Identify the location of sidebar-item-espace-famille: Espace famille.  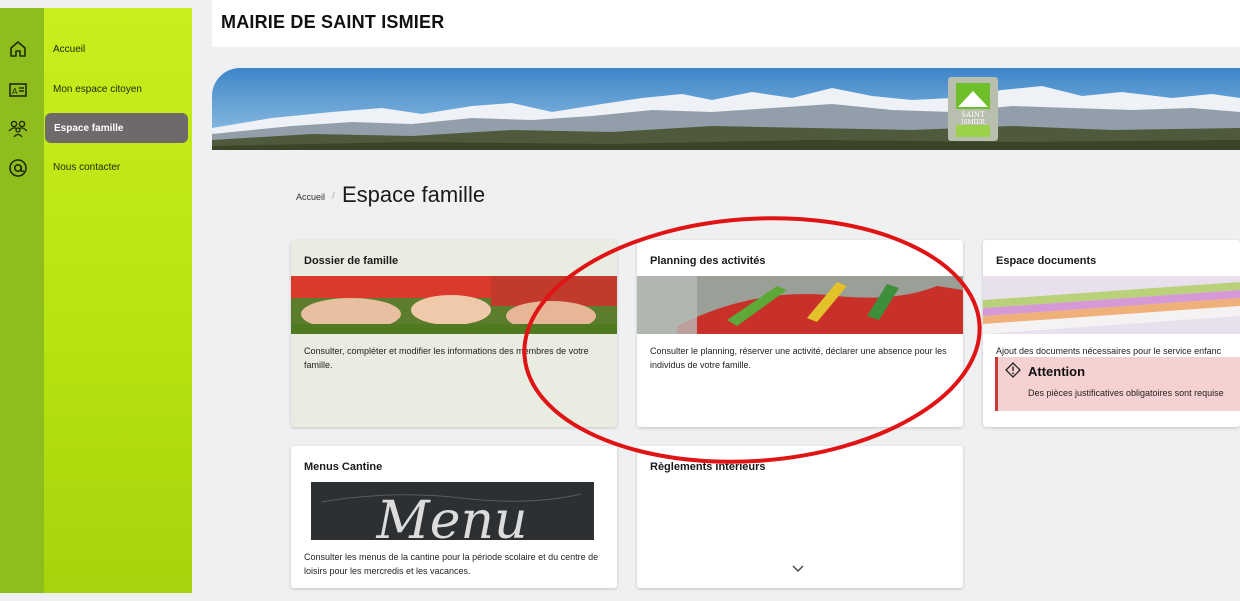
(116, 128).